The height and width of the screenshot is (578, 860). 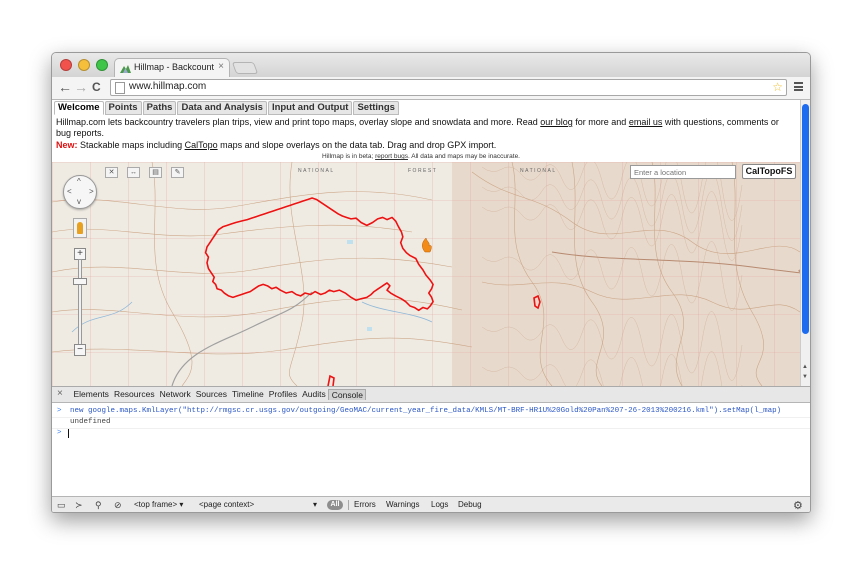 I want to click on dock-icon: ▭, so click(x=61, y=505).